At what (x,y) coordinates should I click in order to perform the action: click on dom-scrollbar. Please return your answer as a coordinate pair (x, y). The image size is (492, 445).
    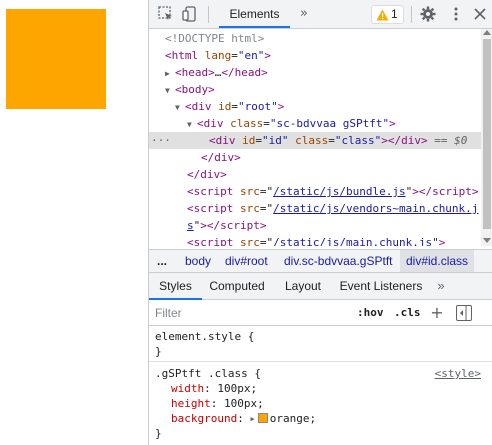
    Looking at the image, I should click on (486, 137).